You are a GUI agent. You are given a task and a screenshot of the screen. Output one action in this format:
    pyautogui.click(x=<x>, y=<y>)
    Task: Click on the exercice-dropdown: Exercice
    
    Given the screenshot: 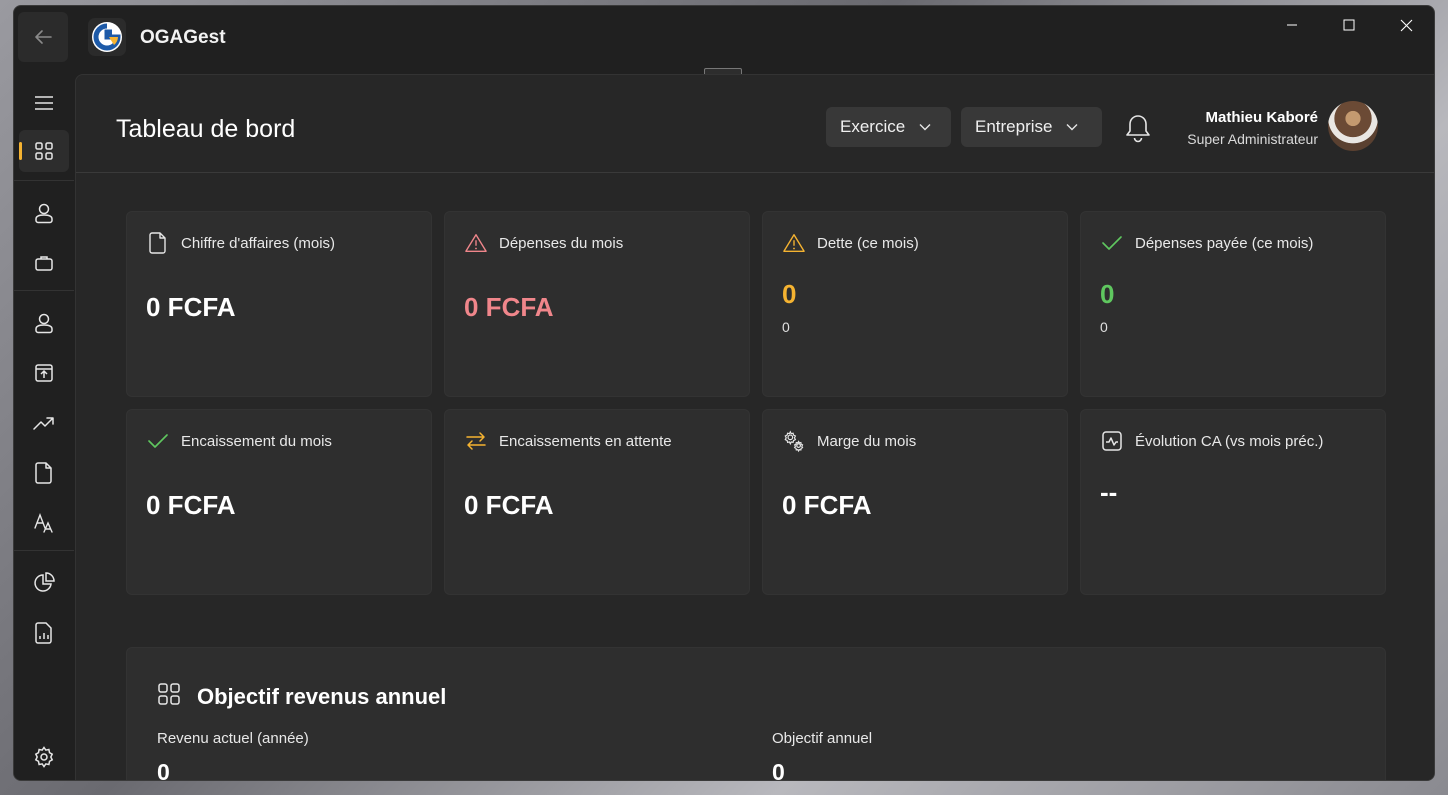 What is the action you would take?
    pyautogui.click(x=888, y=127)
    